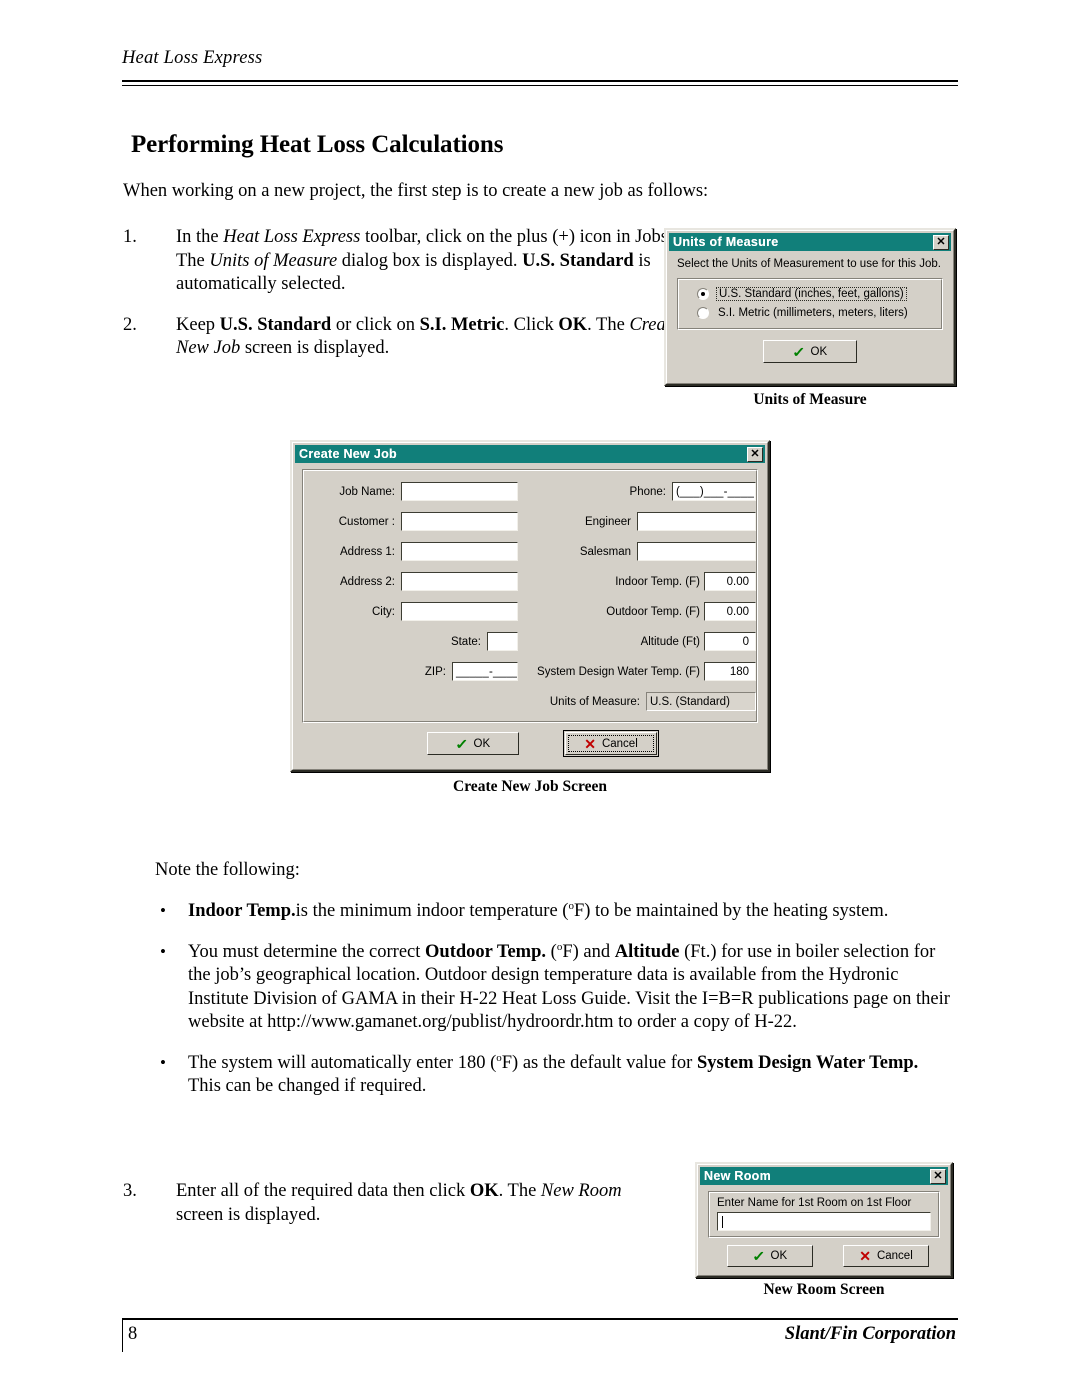 This screenshot has height=1397, width=1080. I want to click on room-ok-label: OK, so click(779, 1256).